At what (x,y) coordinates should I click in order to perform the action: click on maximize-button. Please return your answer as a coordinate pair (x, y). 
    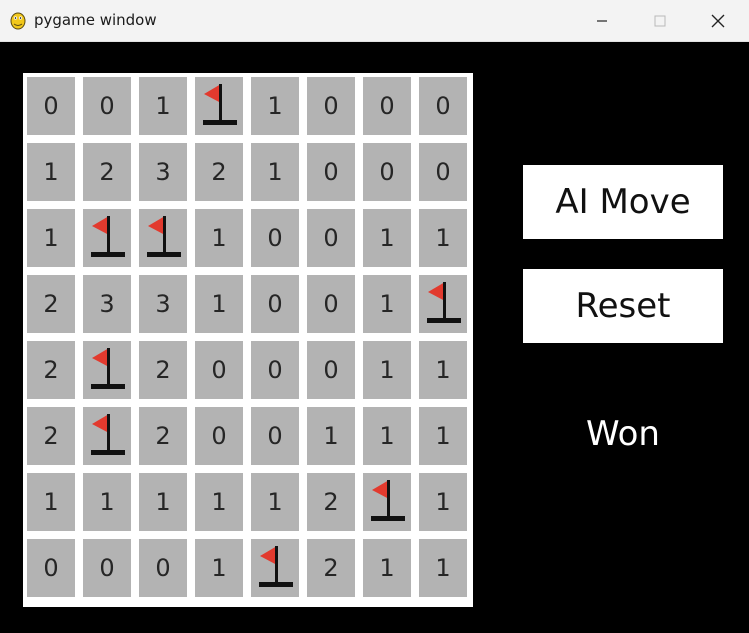
    Looking at the image, I should click on (660, 21).